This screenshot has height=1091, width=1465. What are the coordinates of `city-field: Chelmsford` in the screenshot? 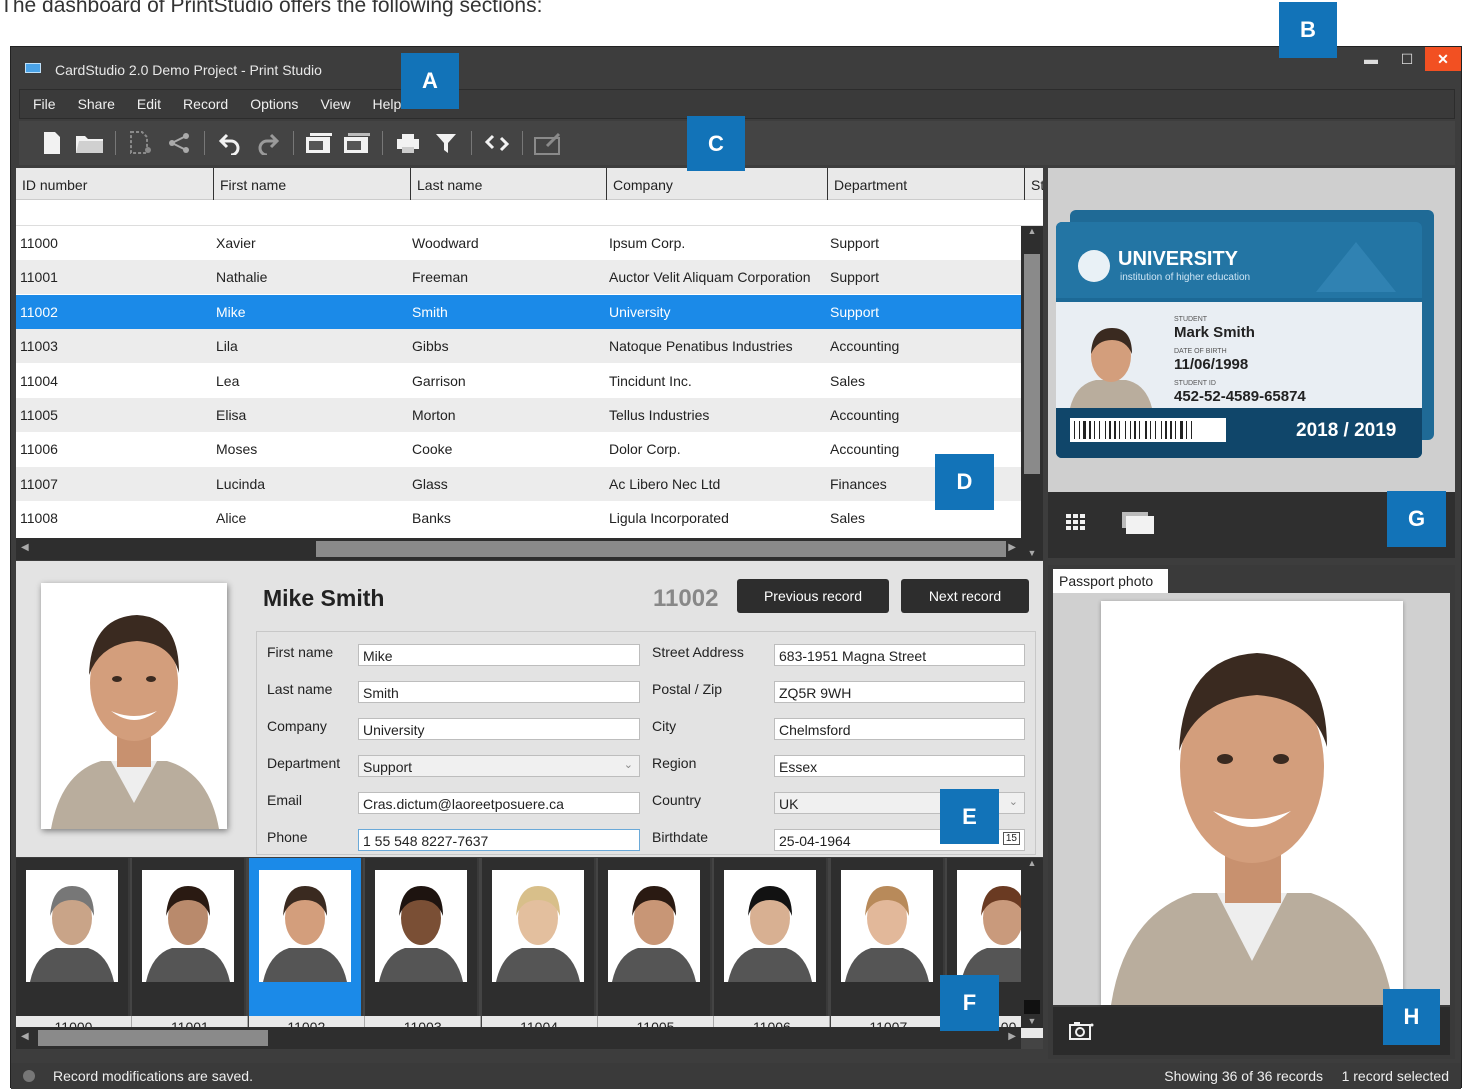 It's located at (899, 729).